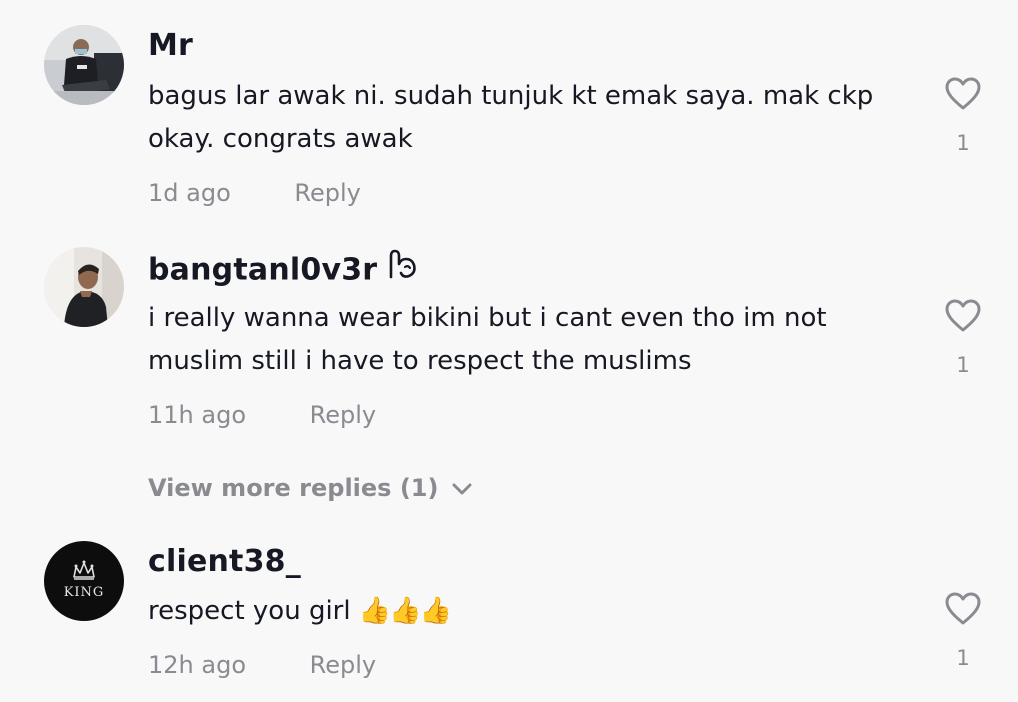 The image size is (1018, 702). What do you see at coordinates (462, 487) in the screenshot?
I see `chevron-down-icon` at bounding box center [462, 487].